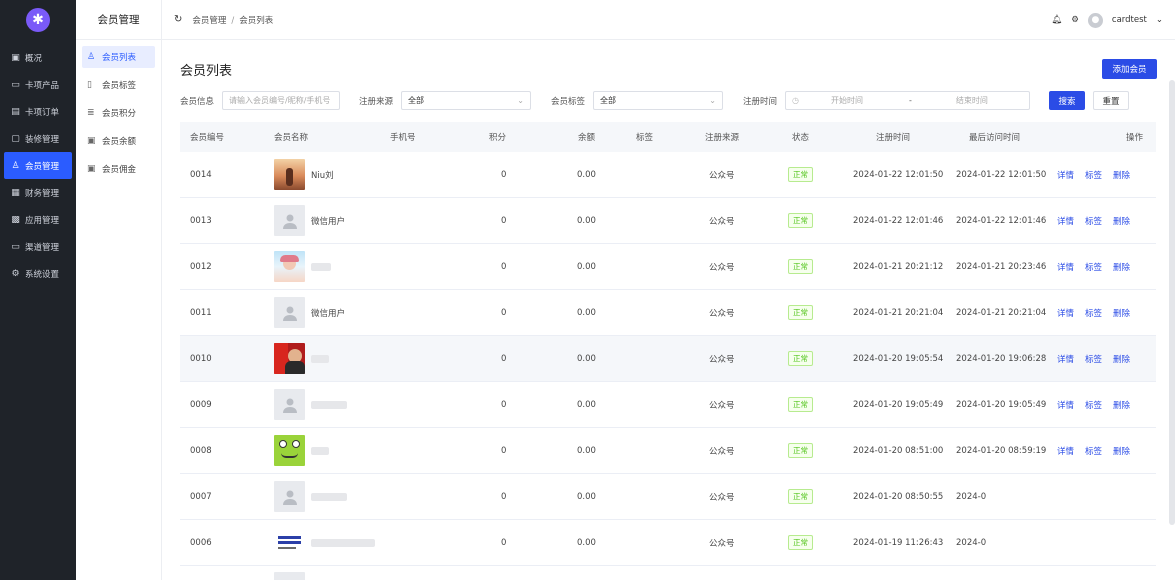  I want to click on col-header-reg-time: 注册时间, so click(893, 138).